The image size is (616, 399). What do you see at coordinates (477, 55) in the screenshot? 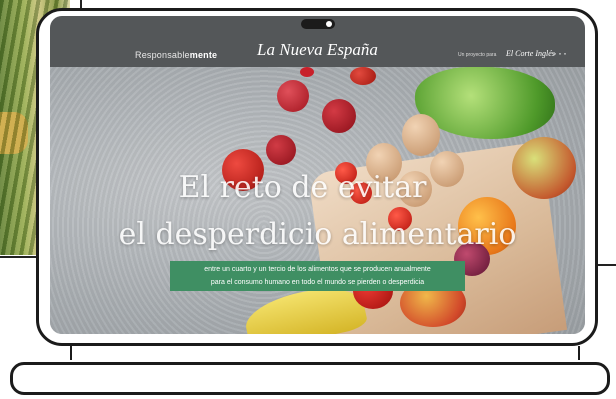
I see `project-label: Un proyecto para` at bounding box center [477, 55].